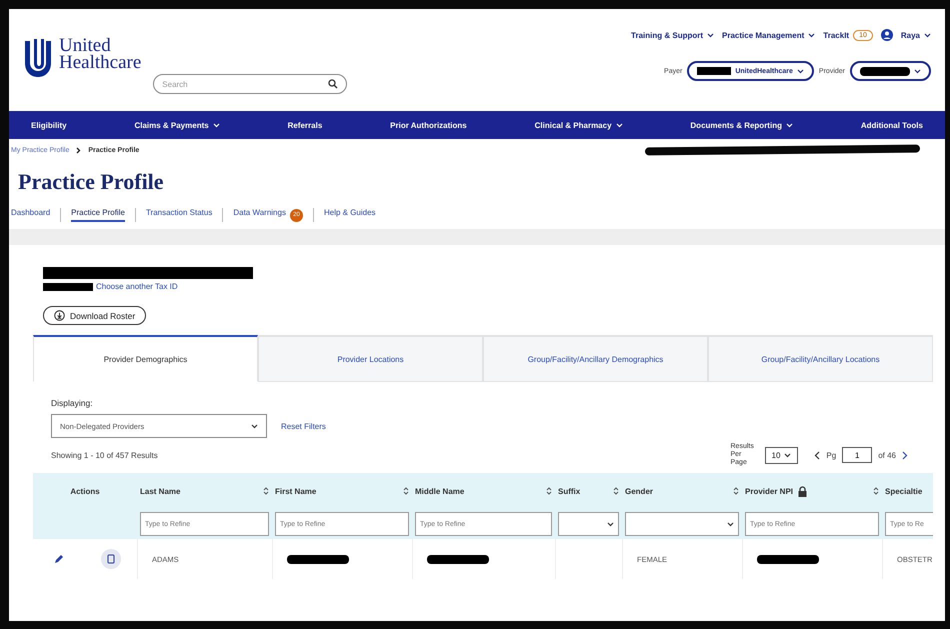  Describe the element at coordinates (569, 491) in the screenshot. I see `column-header: Suffix` at that location.